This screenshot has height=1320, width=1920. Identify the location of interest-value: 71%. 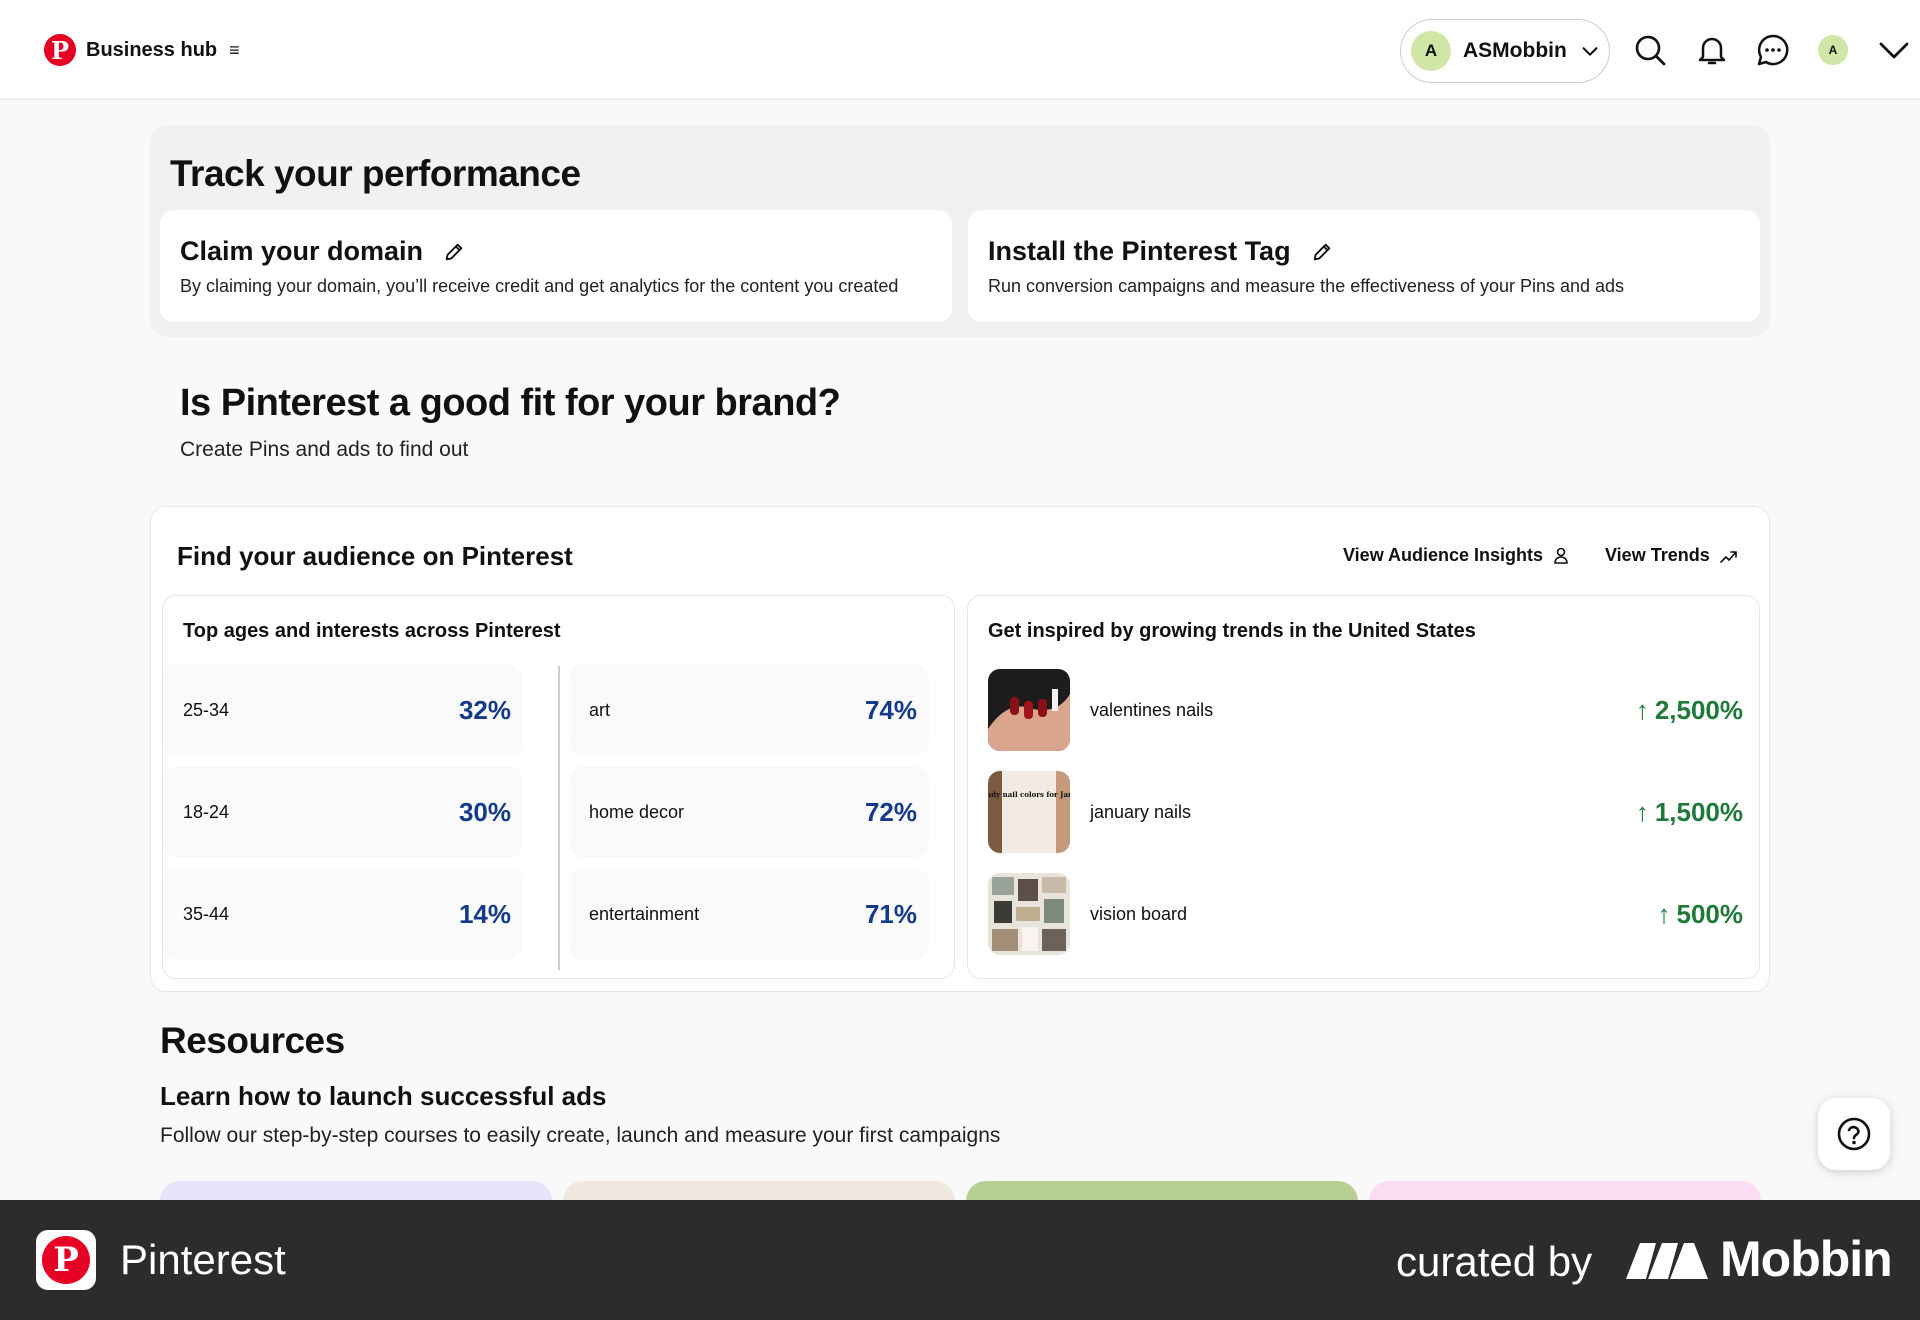
(890, 913).